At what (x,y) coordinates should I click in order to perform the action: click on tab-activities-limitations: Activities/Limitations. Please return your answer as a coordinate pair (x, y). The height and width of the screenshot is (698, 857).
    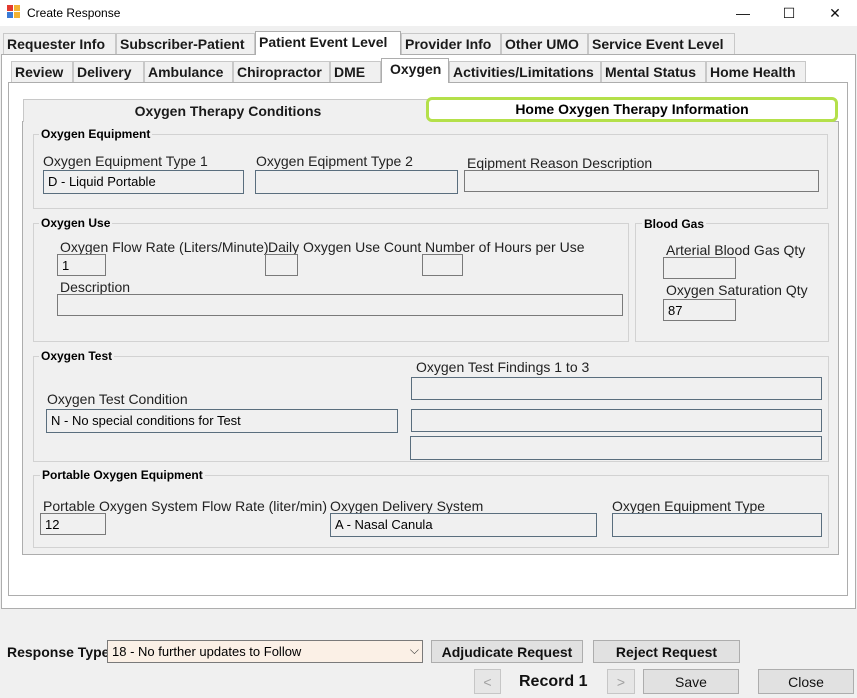
    Looking at the image, I should click on (525, 71).